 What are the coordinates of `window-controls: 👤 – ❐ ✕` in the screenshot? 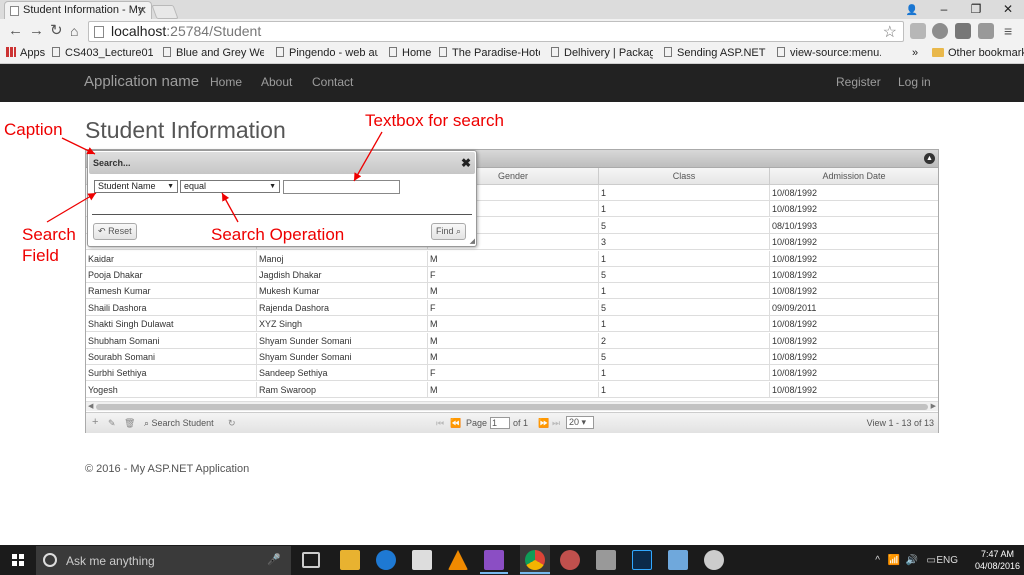 It's located at (960, 9).